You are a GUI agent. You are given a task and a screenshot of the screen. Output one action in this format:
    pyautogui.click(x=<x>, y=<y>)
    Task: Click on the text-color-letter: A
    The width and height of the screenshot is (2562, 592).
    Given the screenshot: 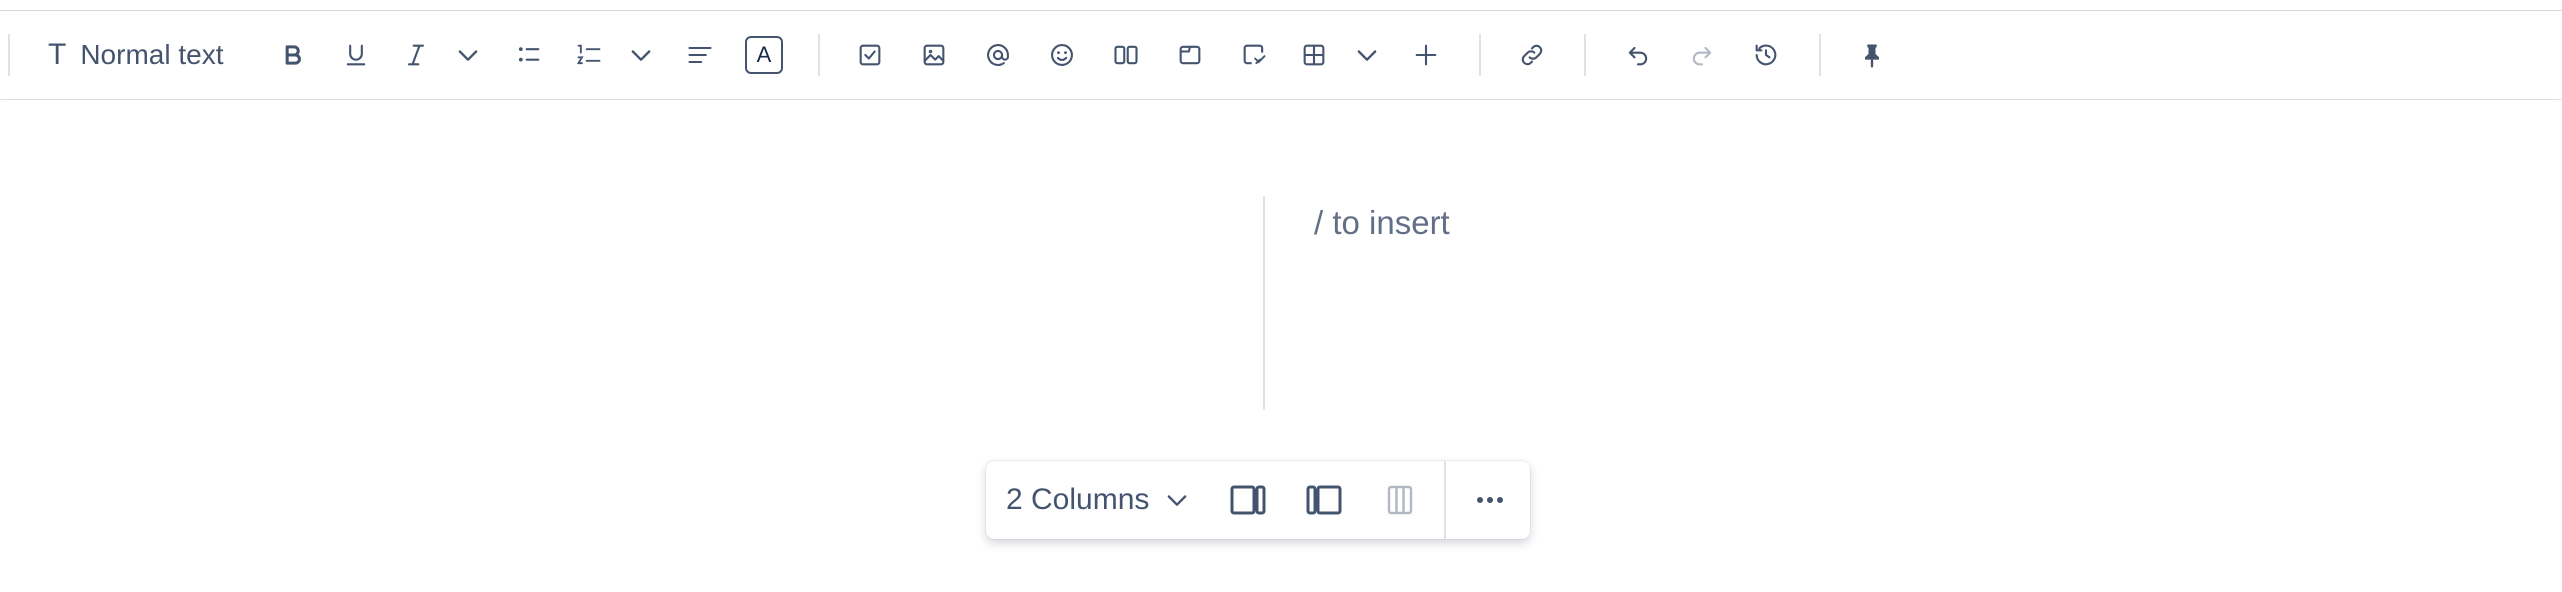 What is the action you would take?
    pyautogui.click(x=764, y=54)
    